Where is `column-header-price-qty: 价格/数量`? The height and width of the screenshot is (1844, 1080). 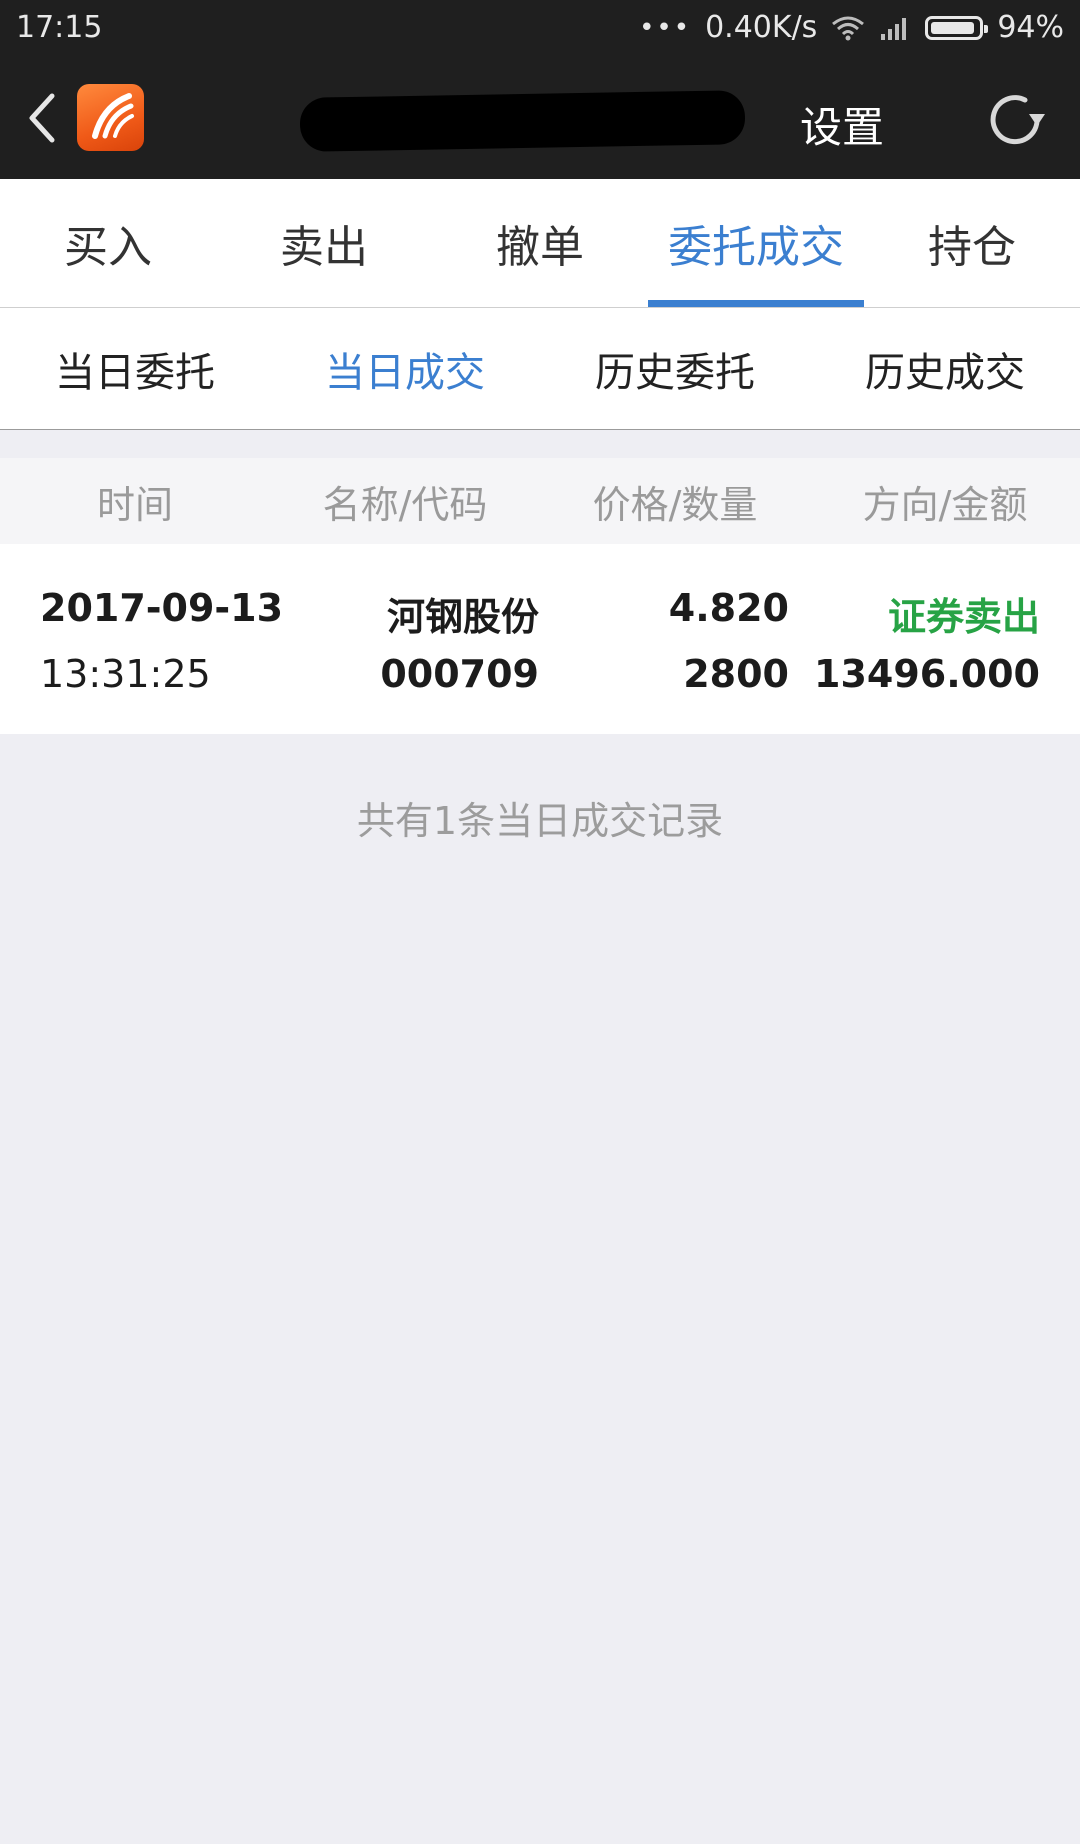 column-header-price-qty: 价格/数量 is located at coordinates (675, 504).